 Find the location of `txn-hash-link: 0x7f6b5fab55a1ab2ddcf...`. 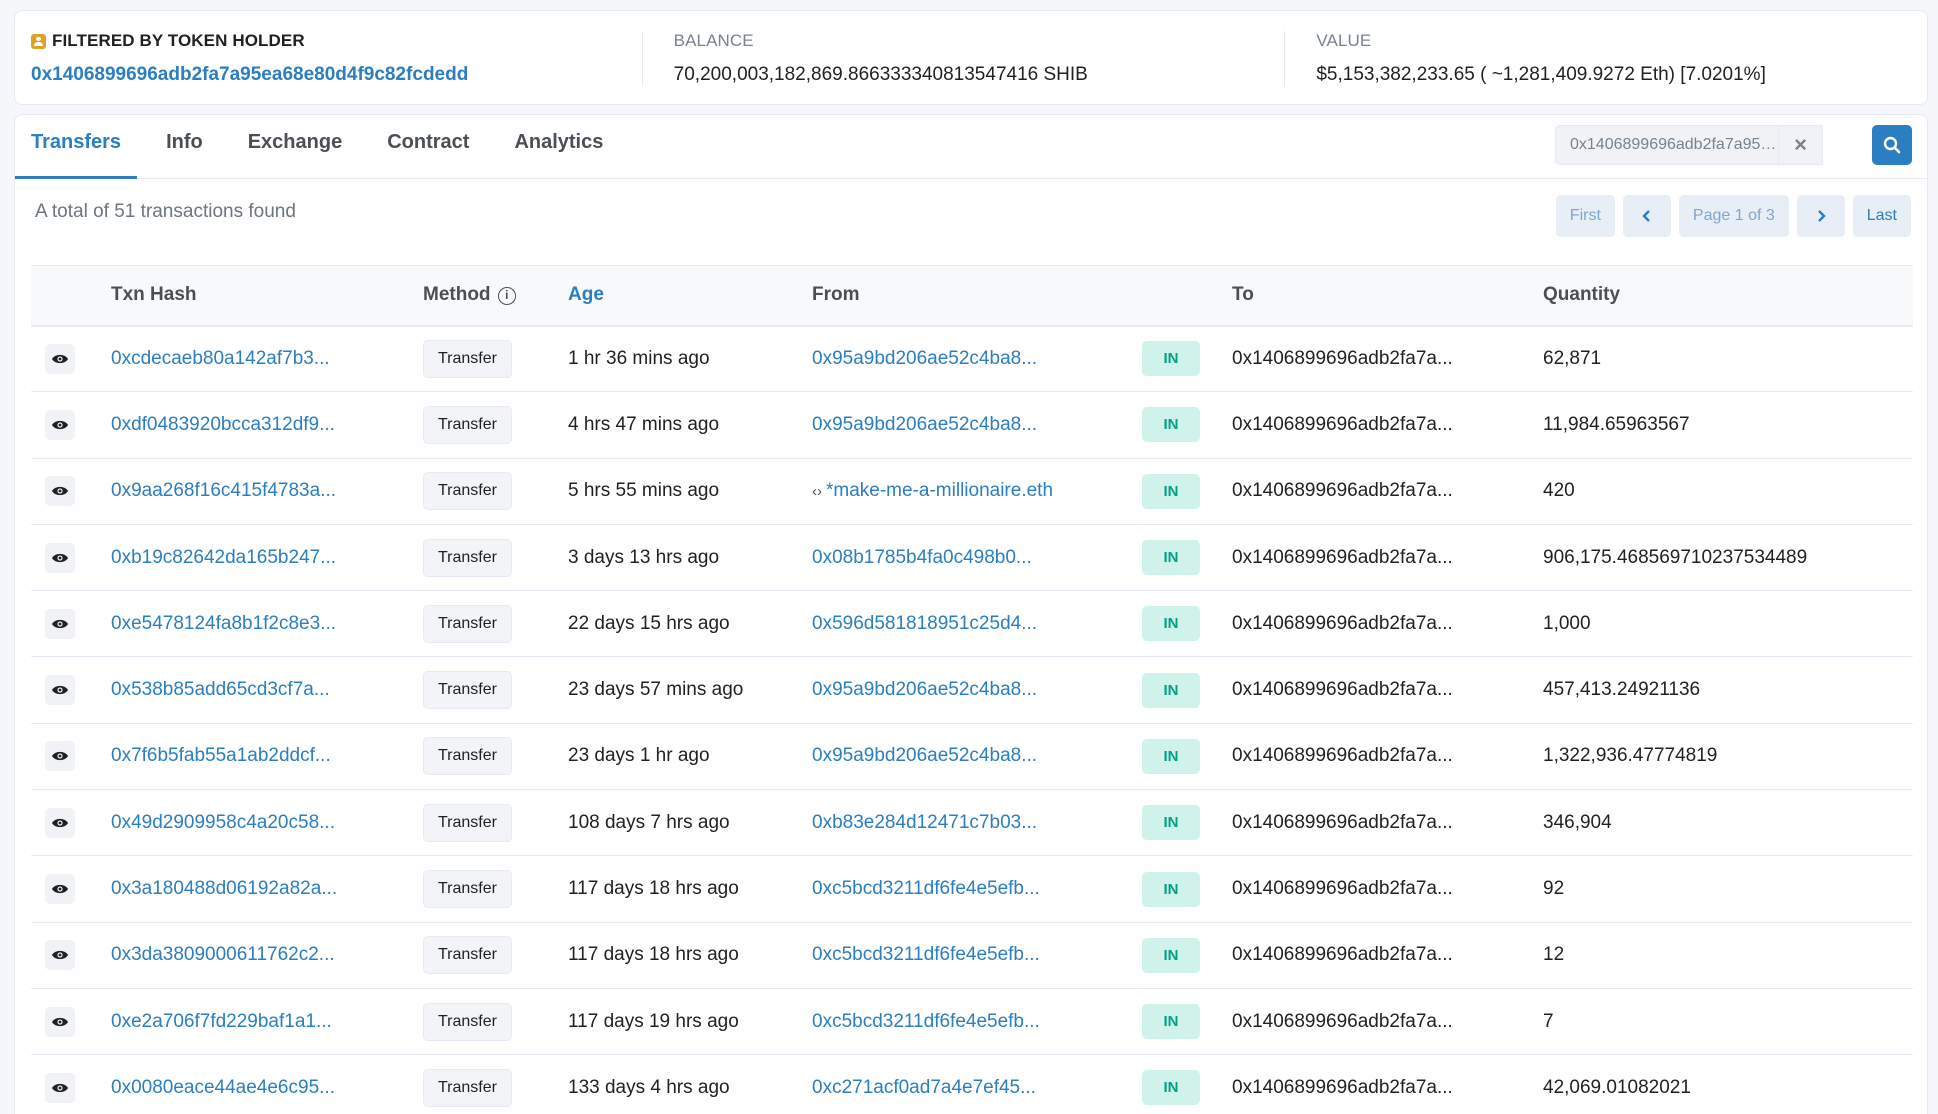

txn-hash-link: 0x7f6b5fab55a1ab2ddcf... is located at coordinates (267, 756).